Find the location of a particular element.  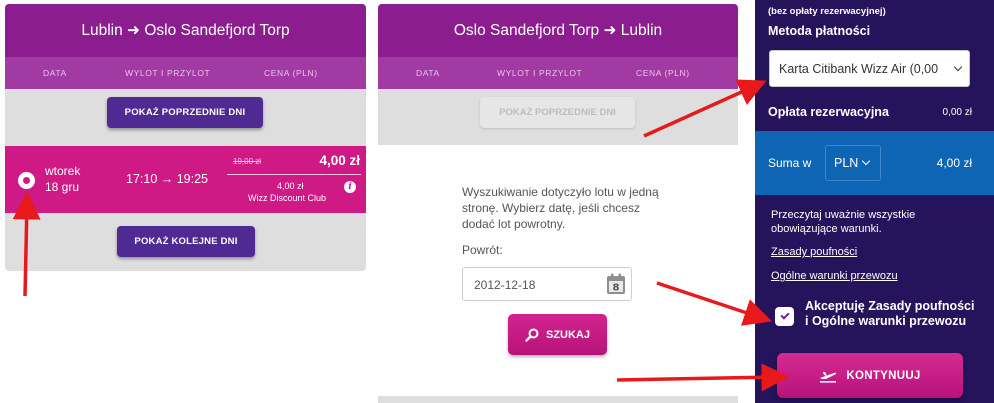

return-panel-bottom is located at coordinates (558, 399).